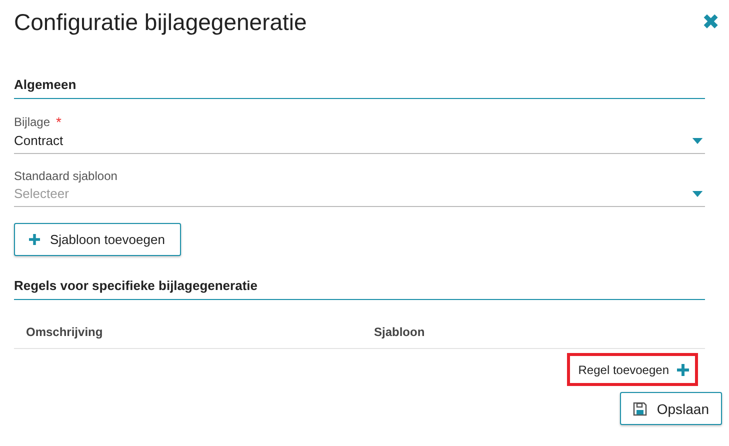  I want to click on save-button: Opslaan, so click(671, 408).